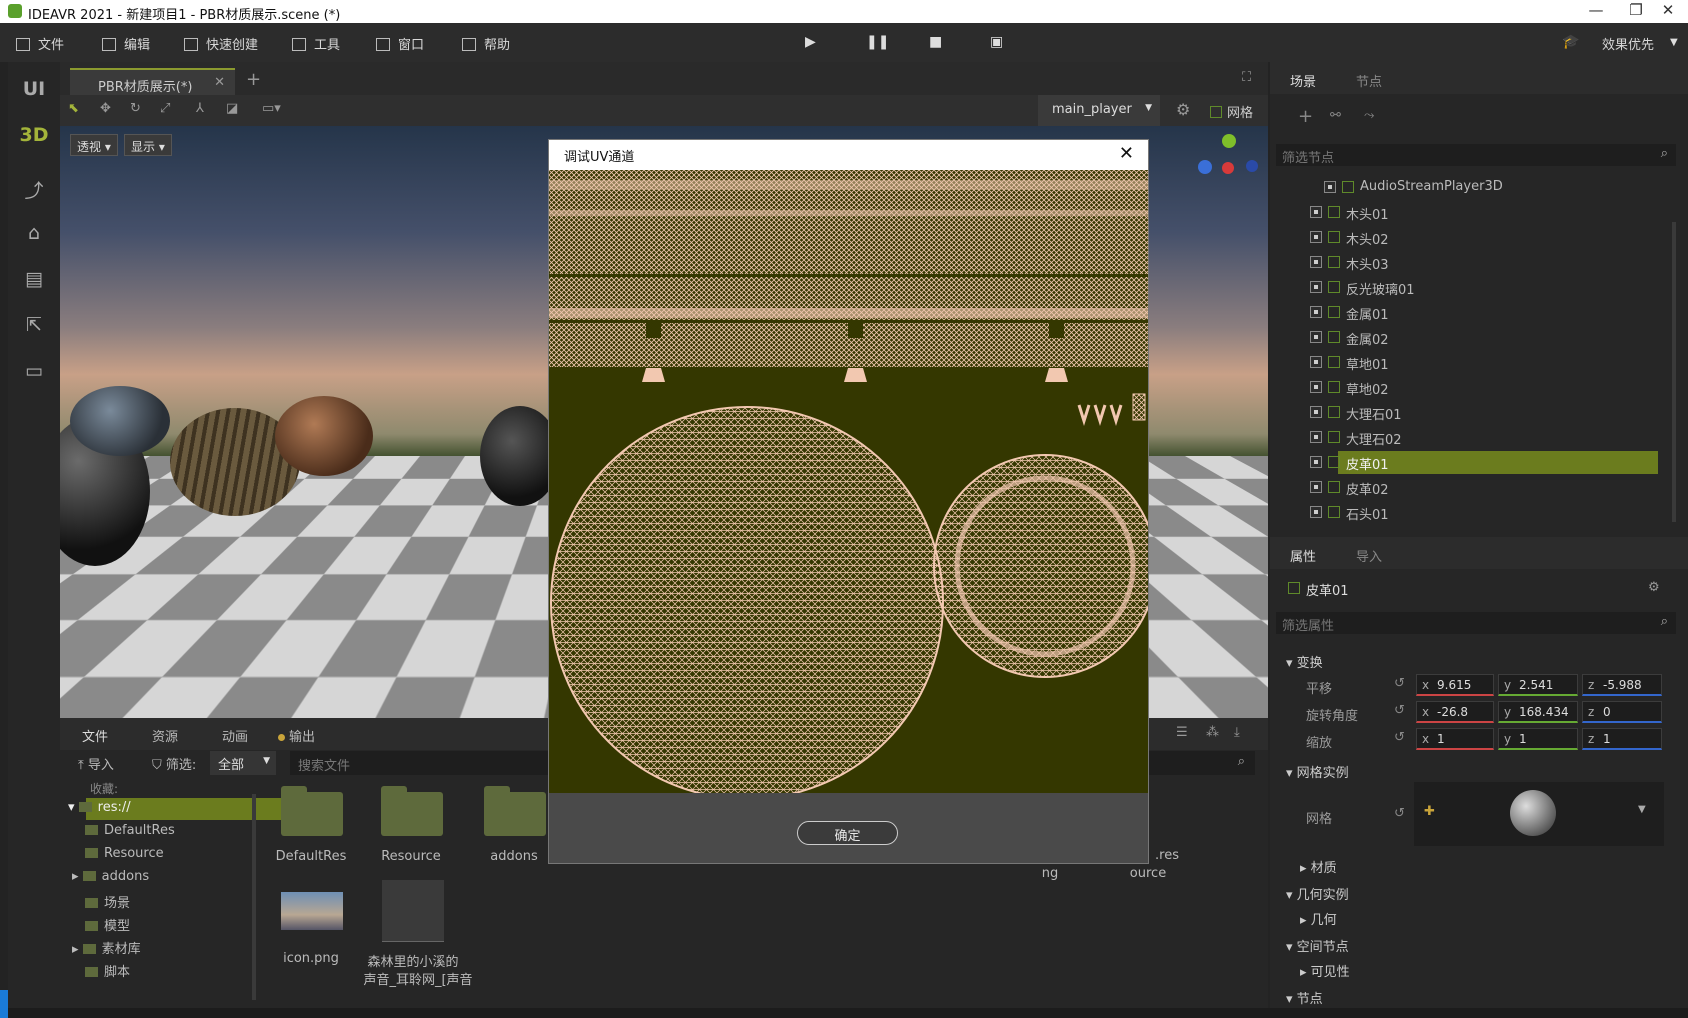  What do you see at coordinates (253, 79) in the screenshot?
I see `add-tab-icon: +` at bounding box center [253, 79].